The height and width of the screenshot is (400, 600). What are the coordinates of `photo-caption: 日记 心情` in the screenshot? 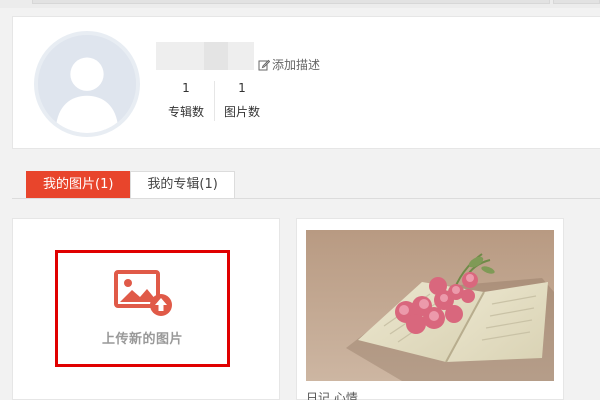 It's located at (332, 395).